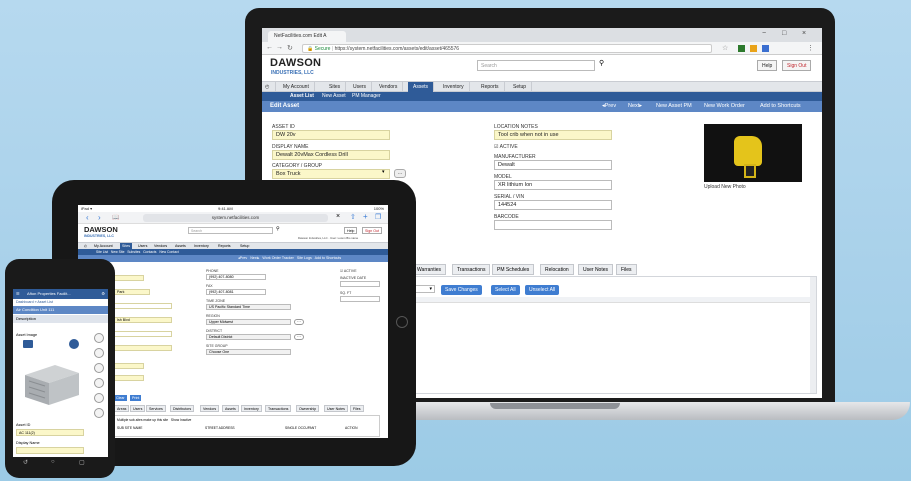 Image resolution: width=911 pixels, height=481 pixels. Describe the element at coordinates (248, 352) in the screenshot. I see `site-group-select: Choose One` at that location.